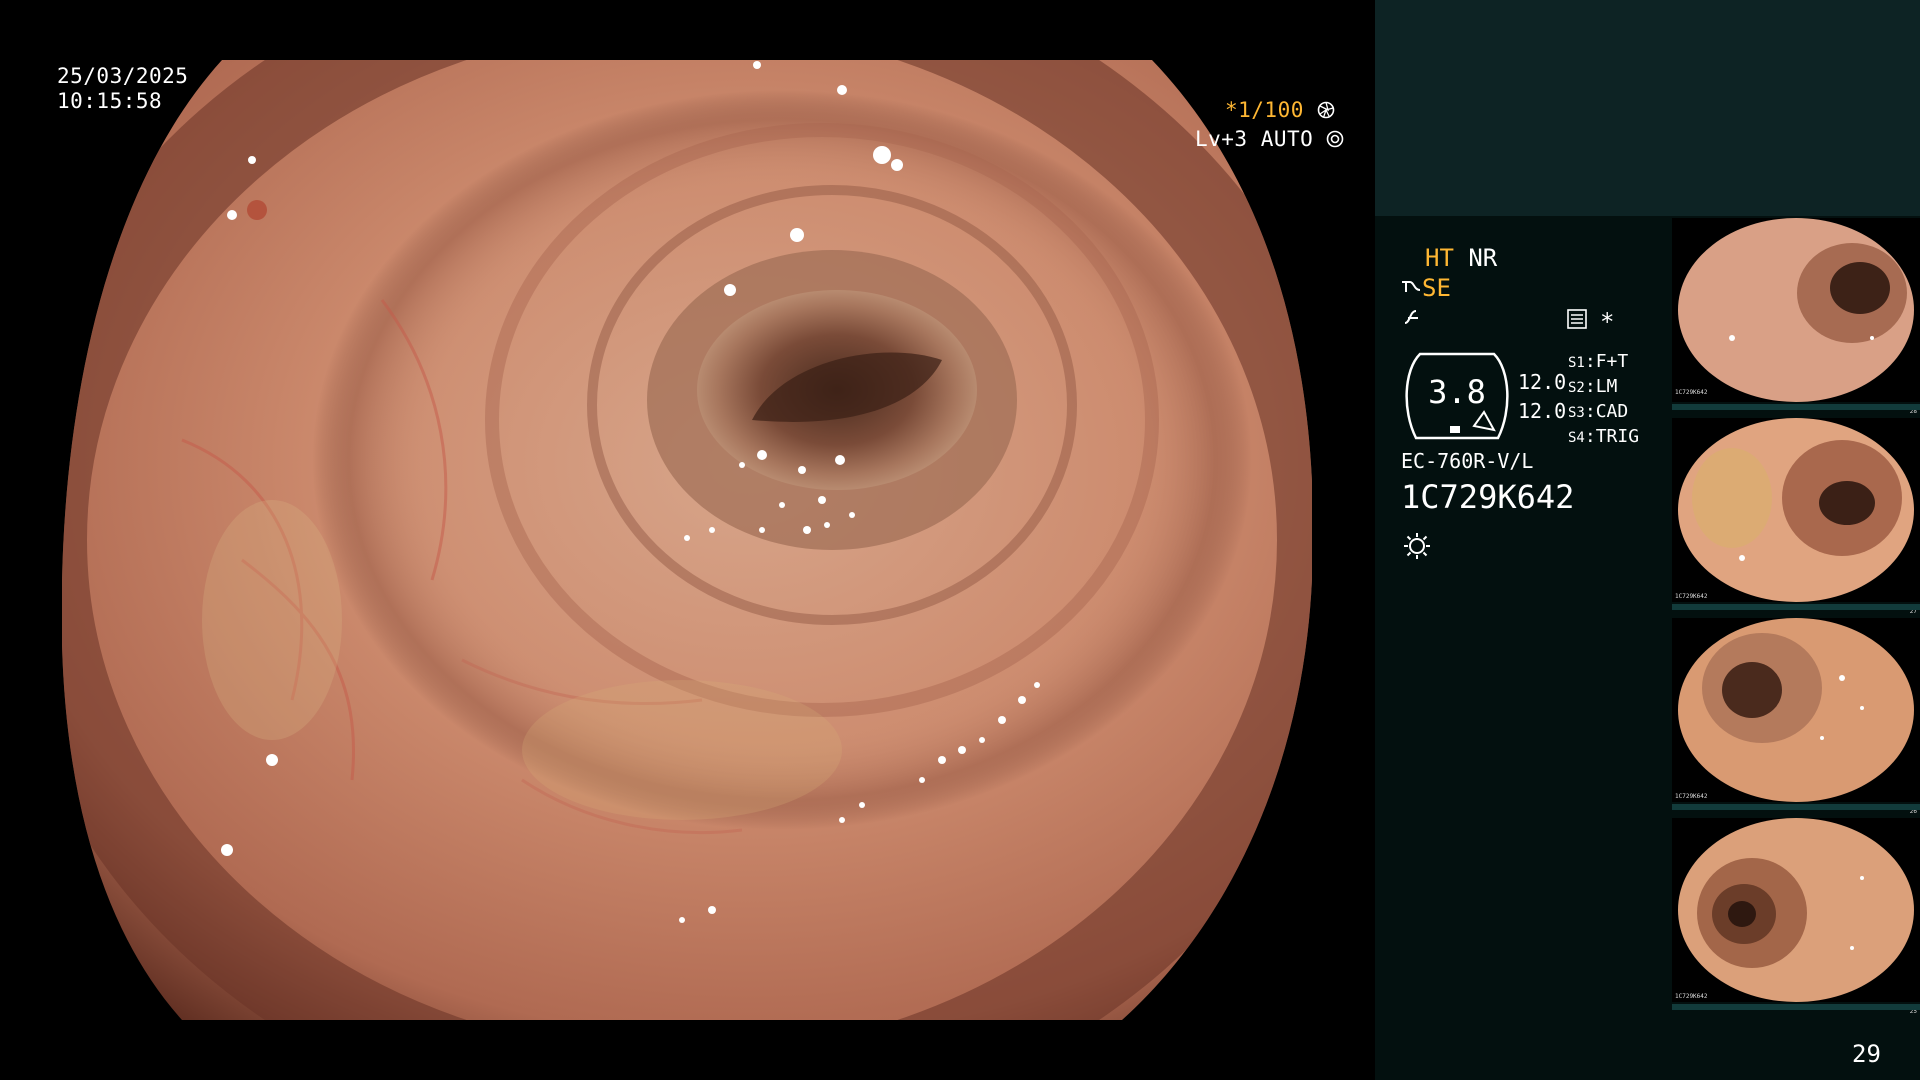  What do you see at coordinates (1461, 258) in the screenshot?
I see `ht-nr-row: HT NR` at bounding box center [1461, 258].